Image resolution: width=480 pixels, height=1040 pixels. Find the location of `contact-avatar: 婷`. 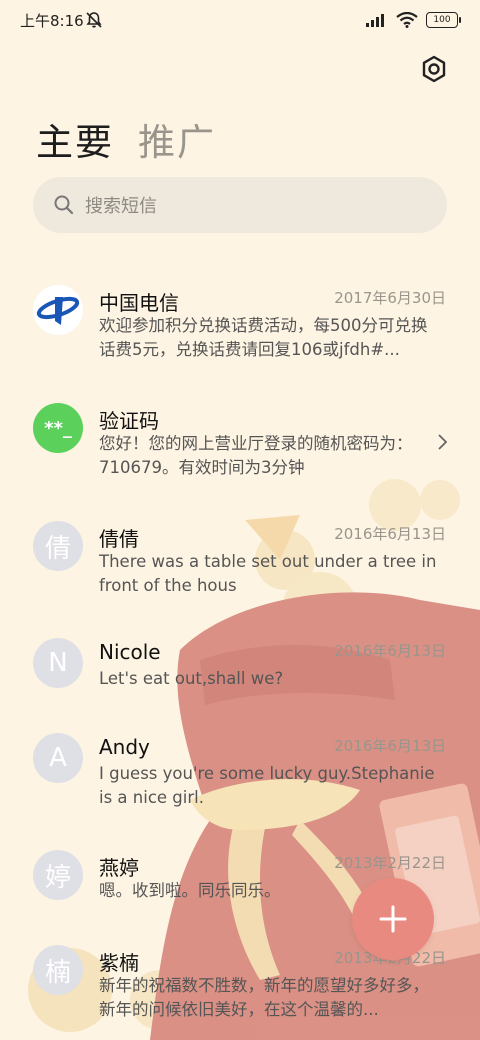

contact-avatar: 婷 is located at coordinates (58, 875).